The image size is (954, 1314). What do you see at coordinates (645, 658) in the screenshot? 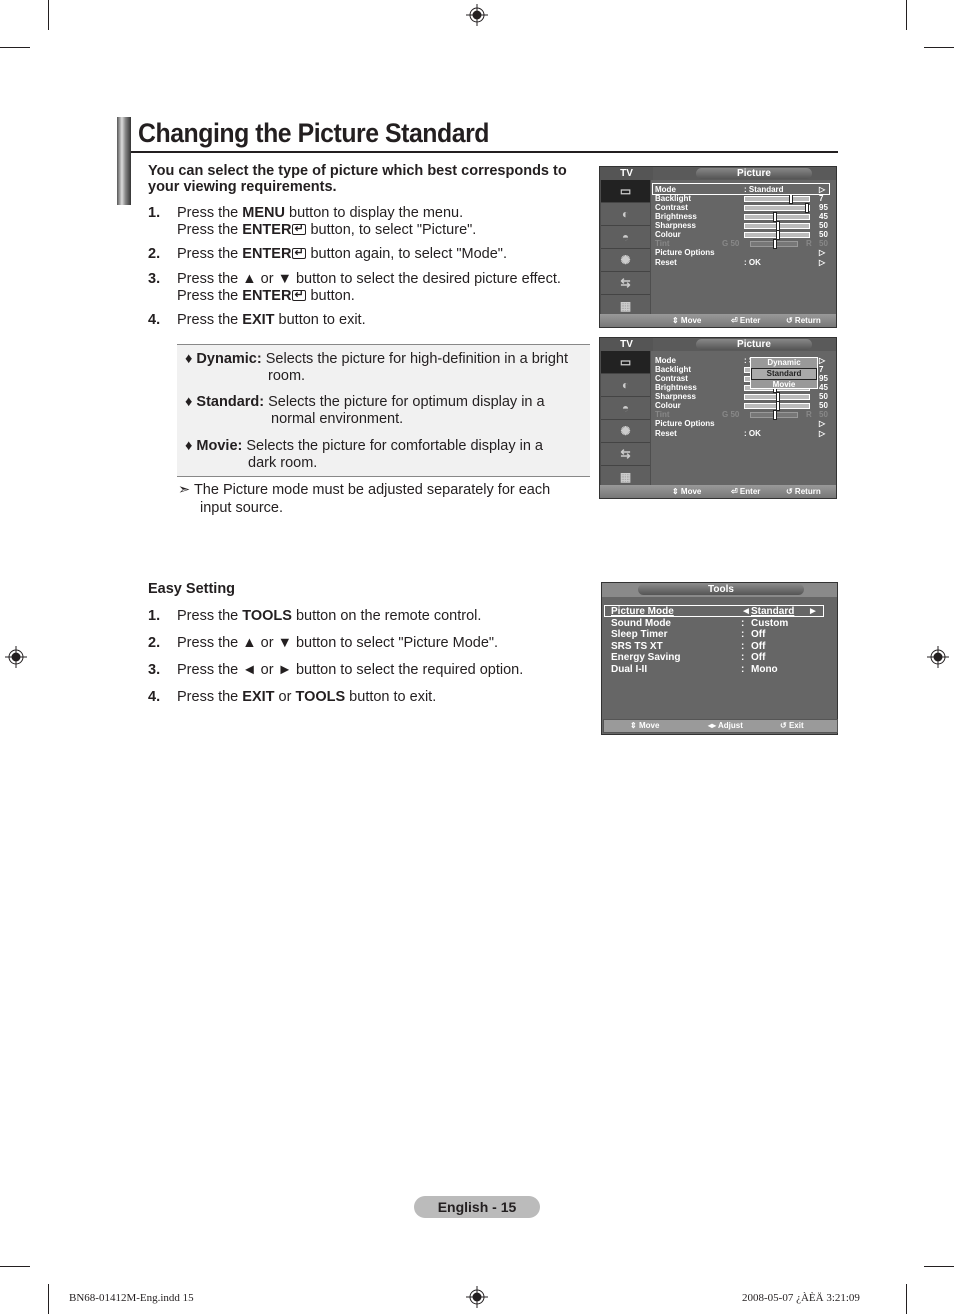
I see `tools-row-energy-saving: Energy Saving` at bounding box center [645, 658].